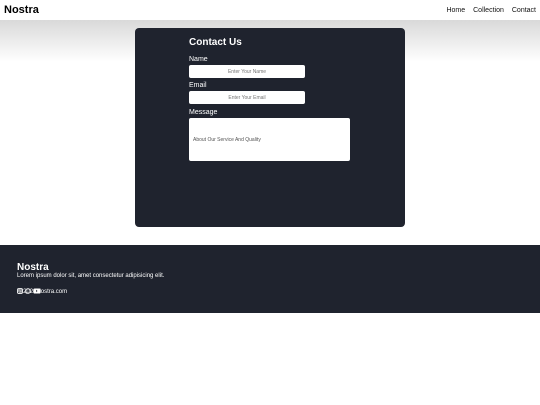 The height and width of the screenshot is (405, 540). I want to click on nav-link-collection: Collection, so click(488, 10).